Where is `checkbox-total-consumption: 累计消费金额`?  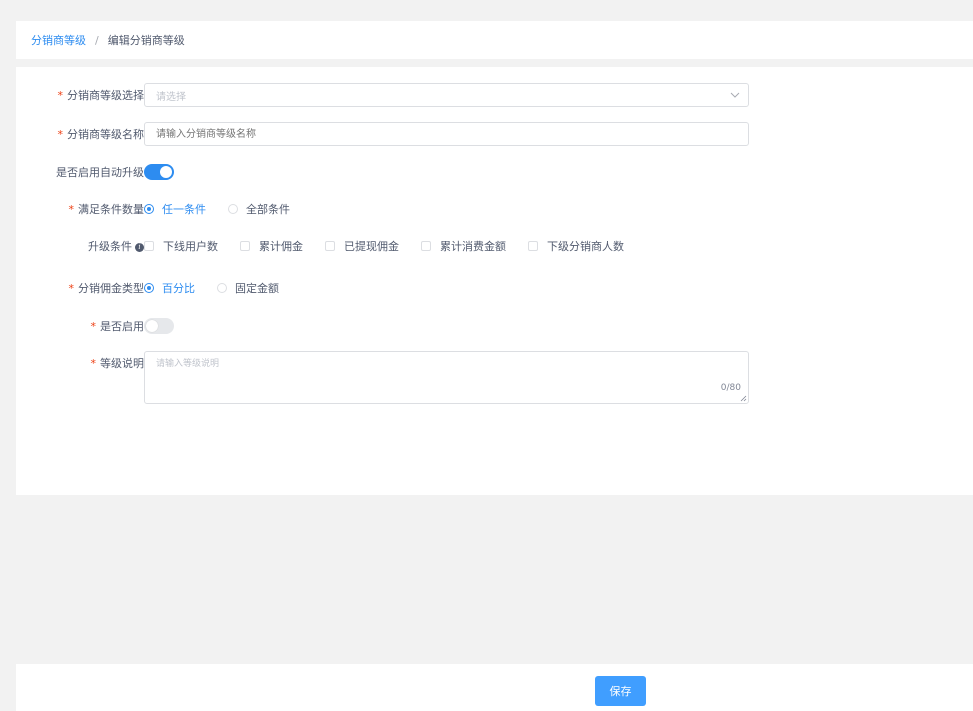
checkbox-total-consumption: 累计消费金额 is located at coordinates (463, 246).